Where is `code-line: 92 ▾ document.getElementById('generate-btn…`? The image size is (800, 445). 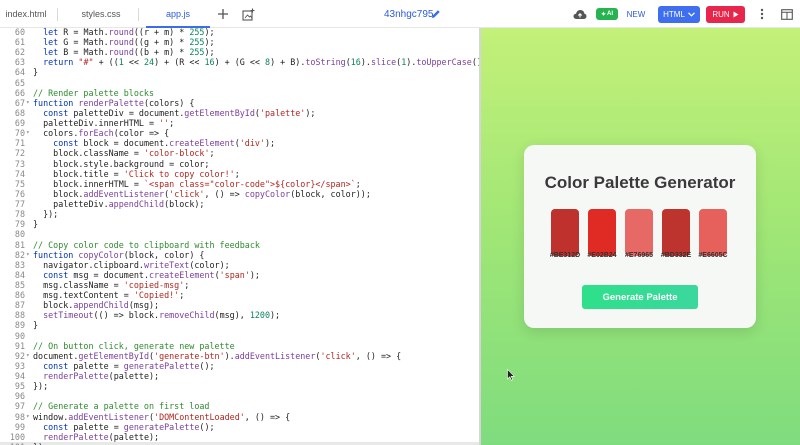 code-line: 92 ▾ document.getElementById('generate-btn… is located at coordinates (240, 356).